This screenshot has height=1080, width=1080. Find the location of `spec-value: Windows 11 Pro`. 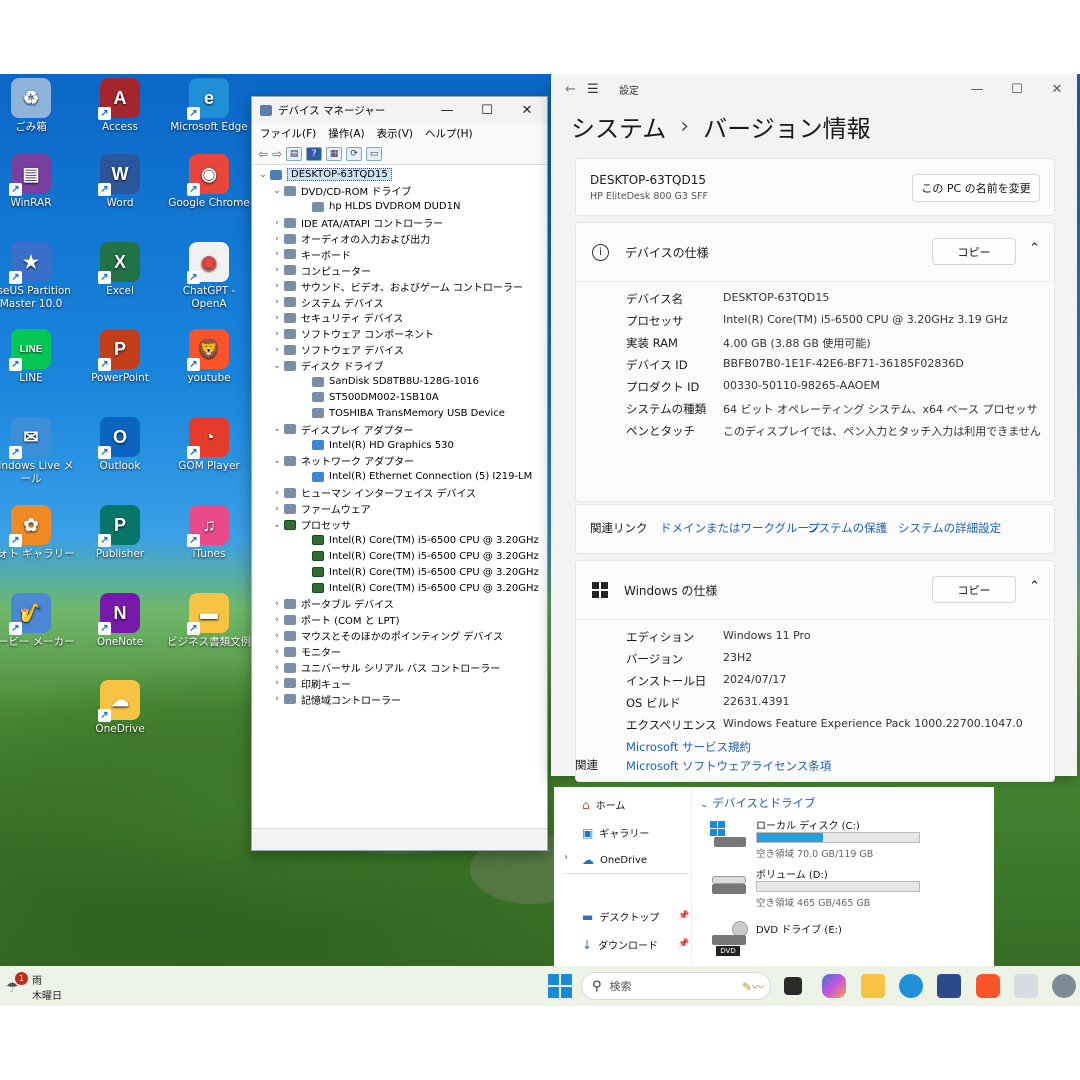

spec-value: Windows 11 Pro is located at coordinates (767, 635).